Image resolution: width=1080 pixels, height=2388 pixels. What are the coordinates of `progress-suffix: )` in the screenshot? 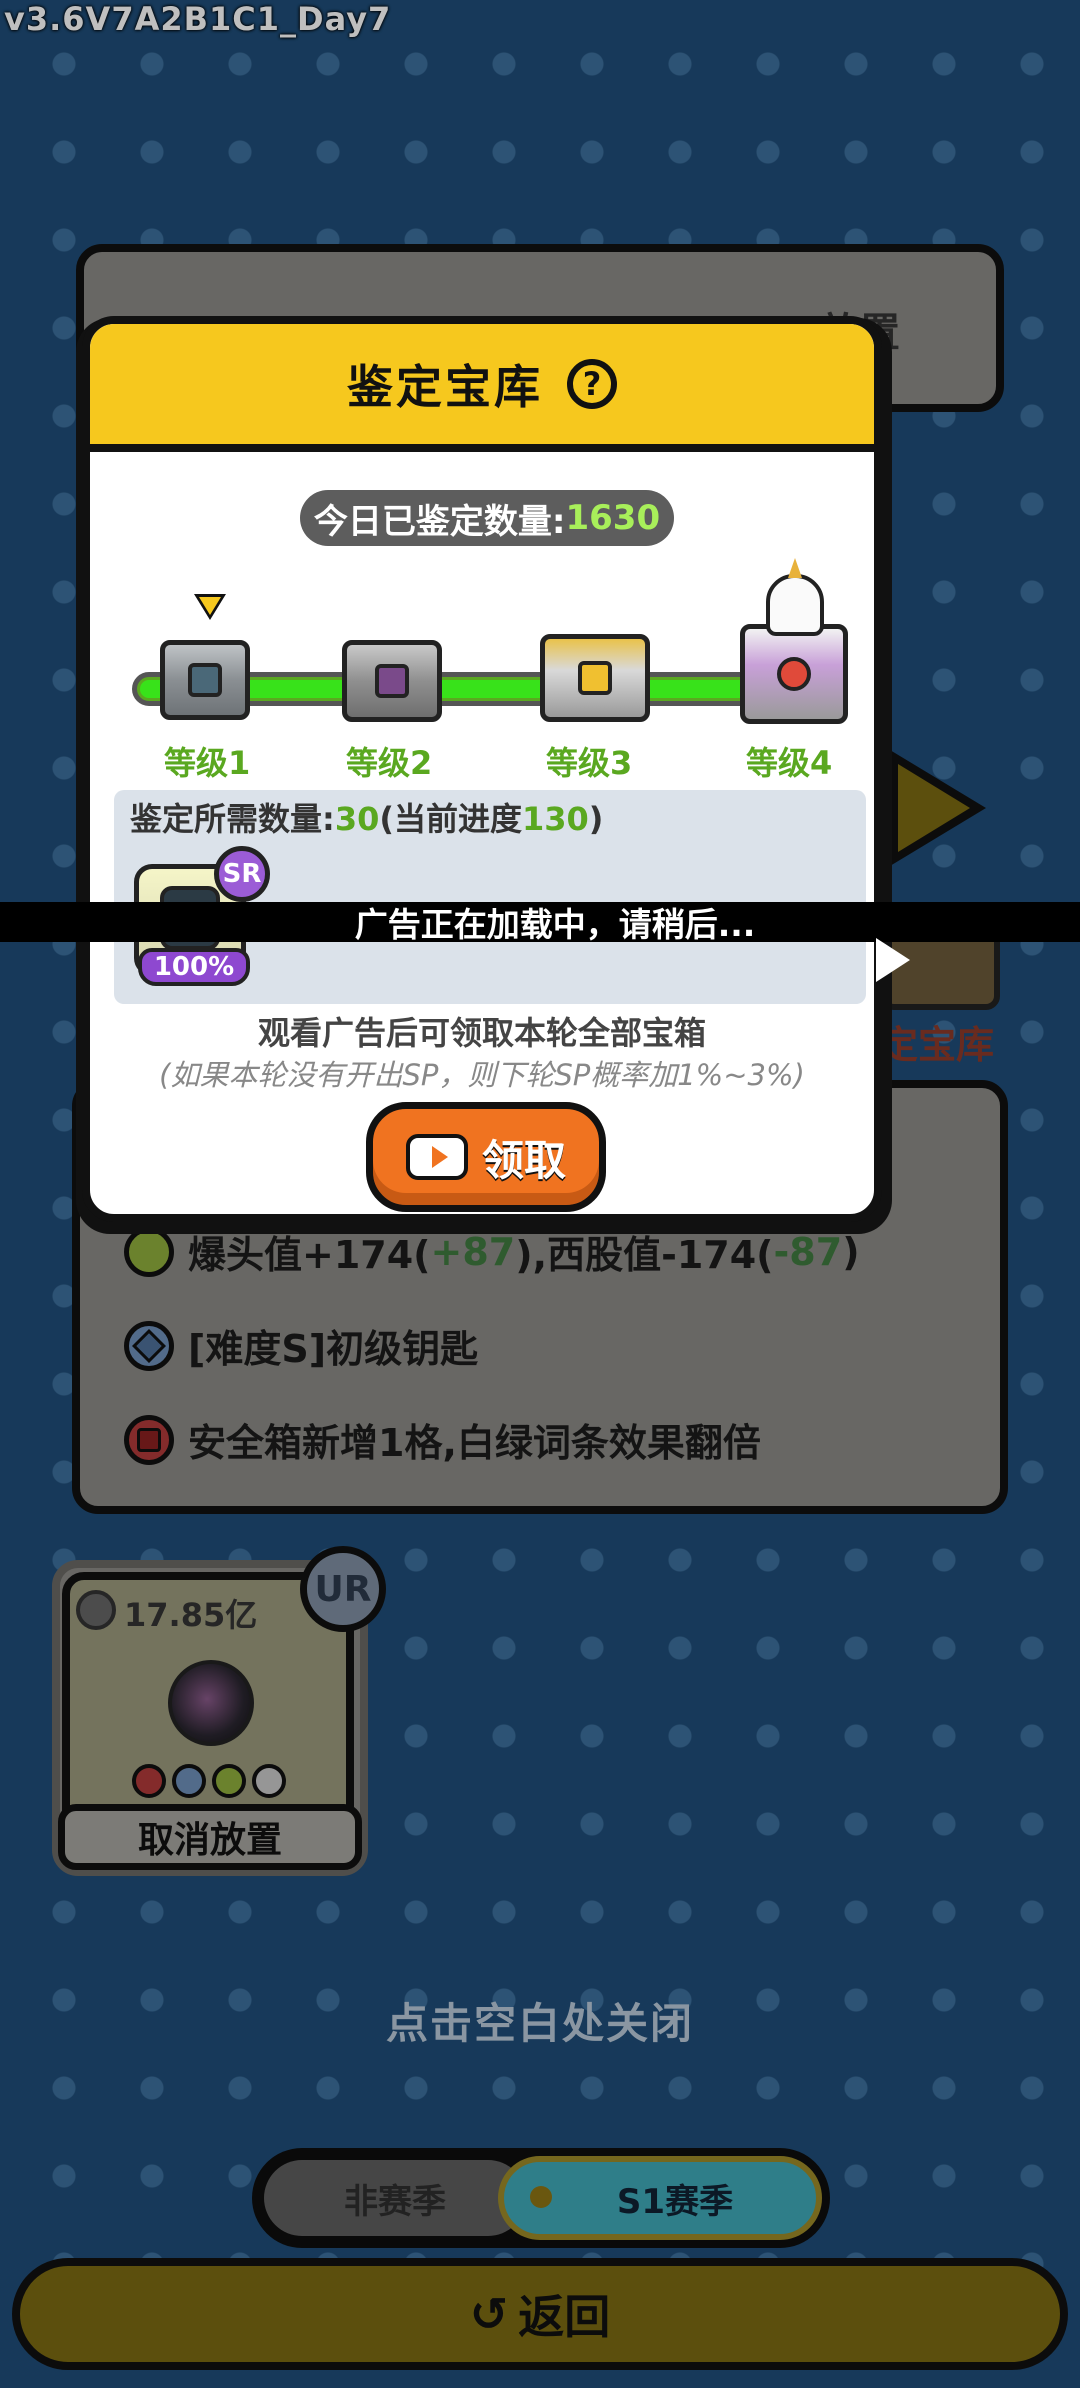 It's located at (596, 819).